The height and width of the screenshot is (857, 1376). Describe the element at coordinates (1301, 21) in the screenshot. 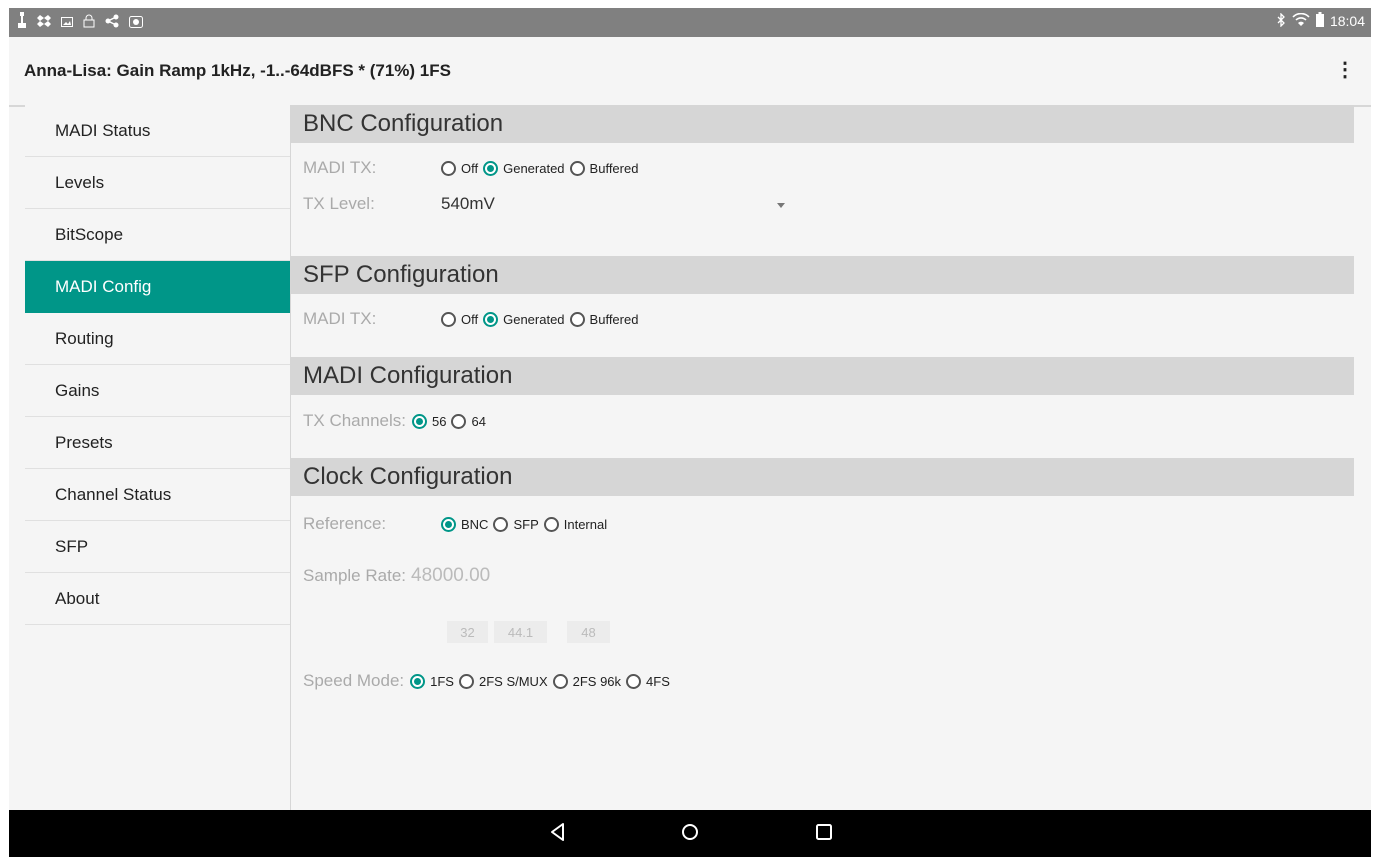

I see `wifi-icon` at that location.